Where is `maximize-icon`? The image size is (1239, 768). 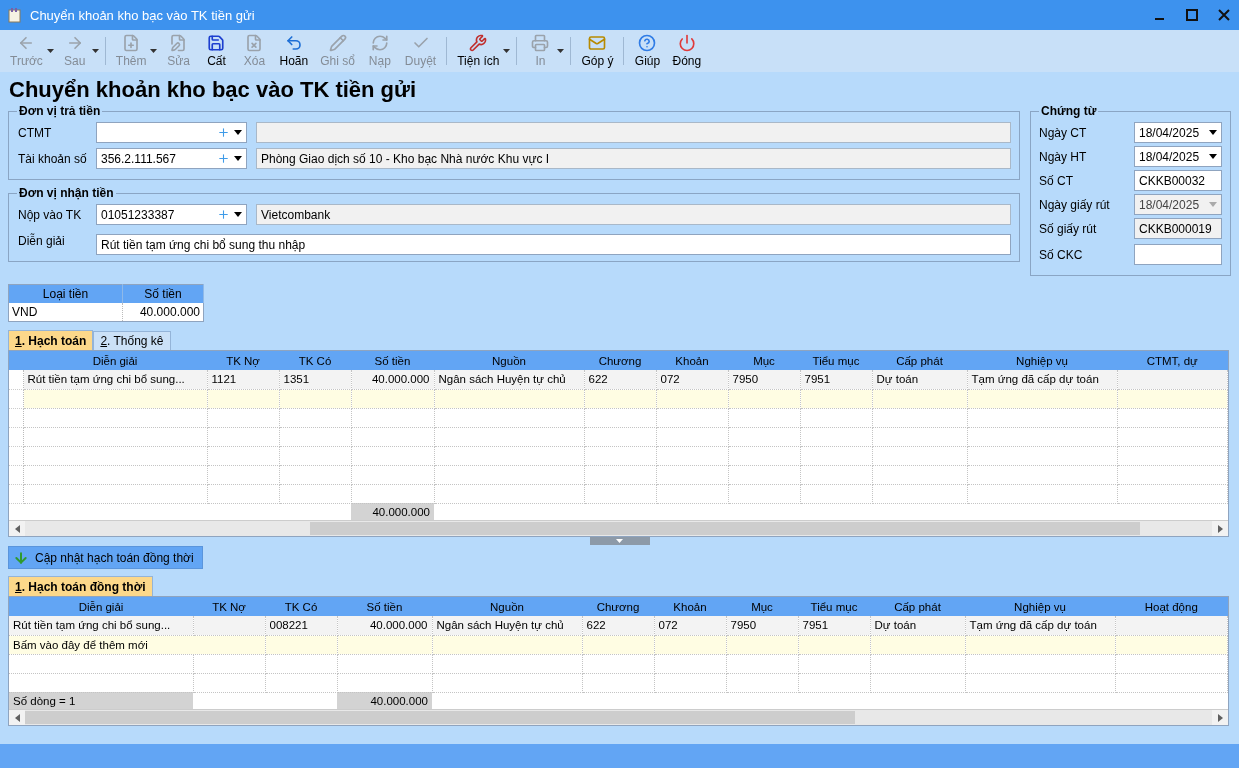
maximize-icon is located at coordinates (1192, 15).